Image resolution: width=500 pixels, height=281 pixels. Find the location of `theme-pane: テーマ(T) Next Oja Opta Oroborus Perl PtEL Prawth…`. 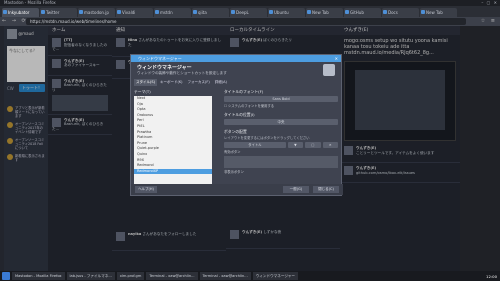

theme-pane: テーマ(T) Next Oja Opta Oroborus Perl PtEL Prawth… is located at coordinates (174, 137).